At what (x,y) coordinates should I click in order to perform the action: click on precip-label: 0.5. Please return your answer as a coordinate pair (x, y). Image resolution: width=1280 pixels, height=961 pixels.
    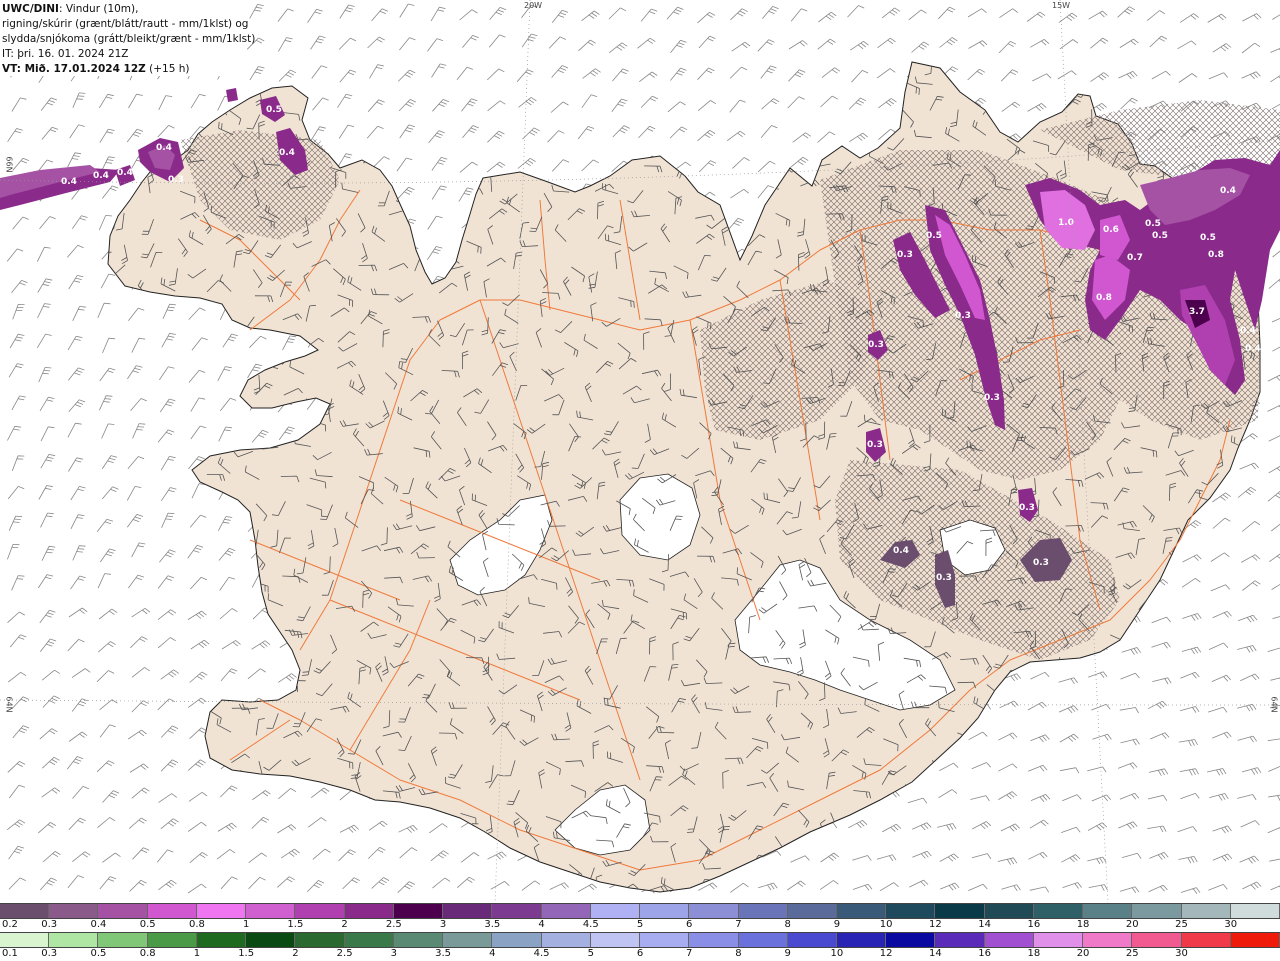
    Looking at the image, I should click on (1208, 238).